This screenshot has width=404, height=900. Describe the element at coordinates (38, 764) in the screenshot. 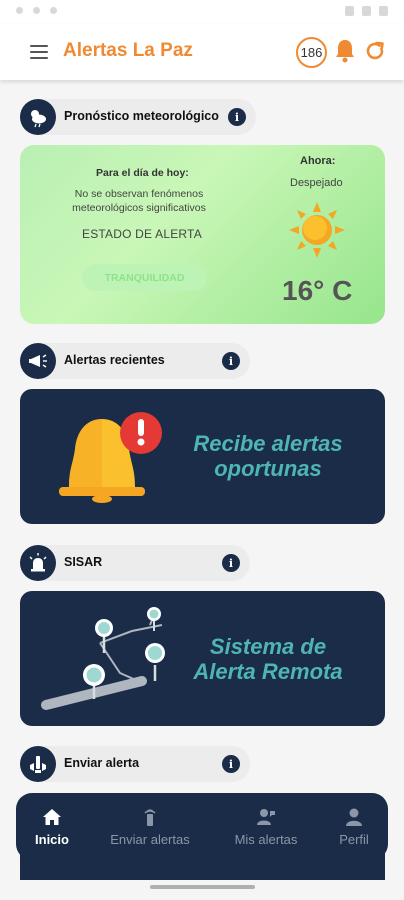

I see `send-alert-icon` at that location.